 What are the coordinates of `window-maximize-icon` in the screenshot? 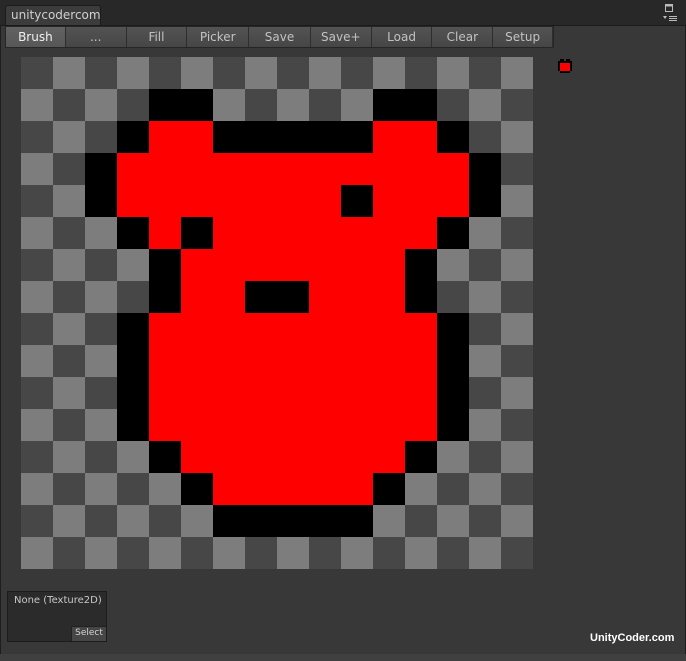 It's located at (669, 9).